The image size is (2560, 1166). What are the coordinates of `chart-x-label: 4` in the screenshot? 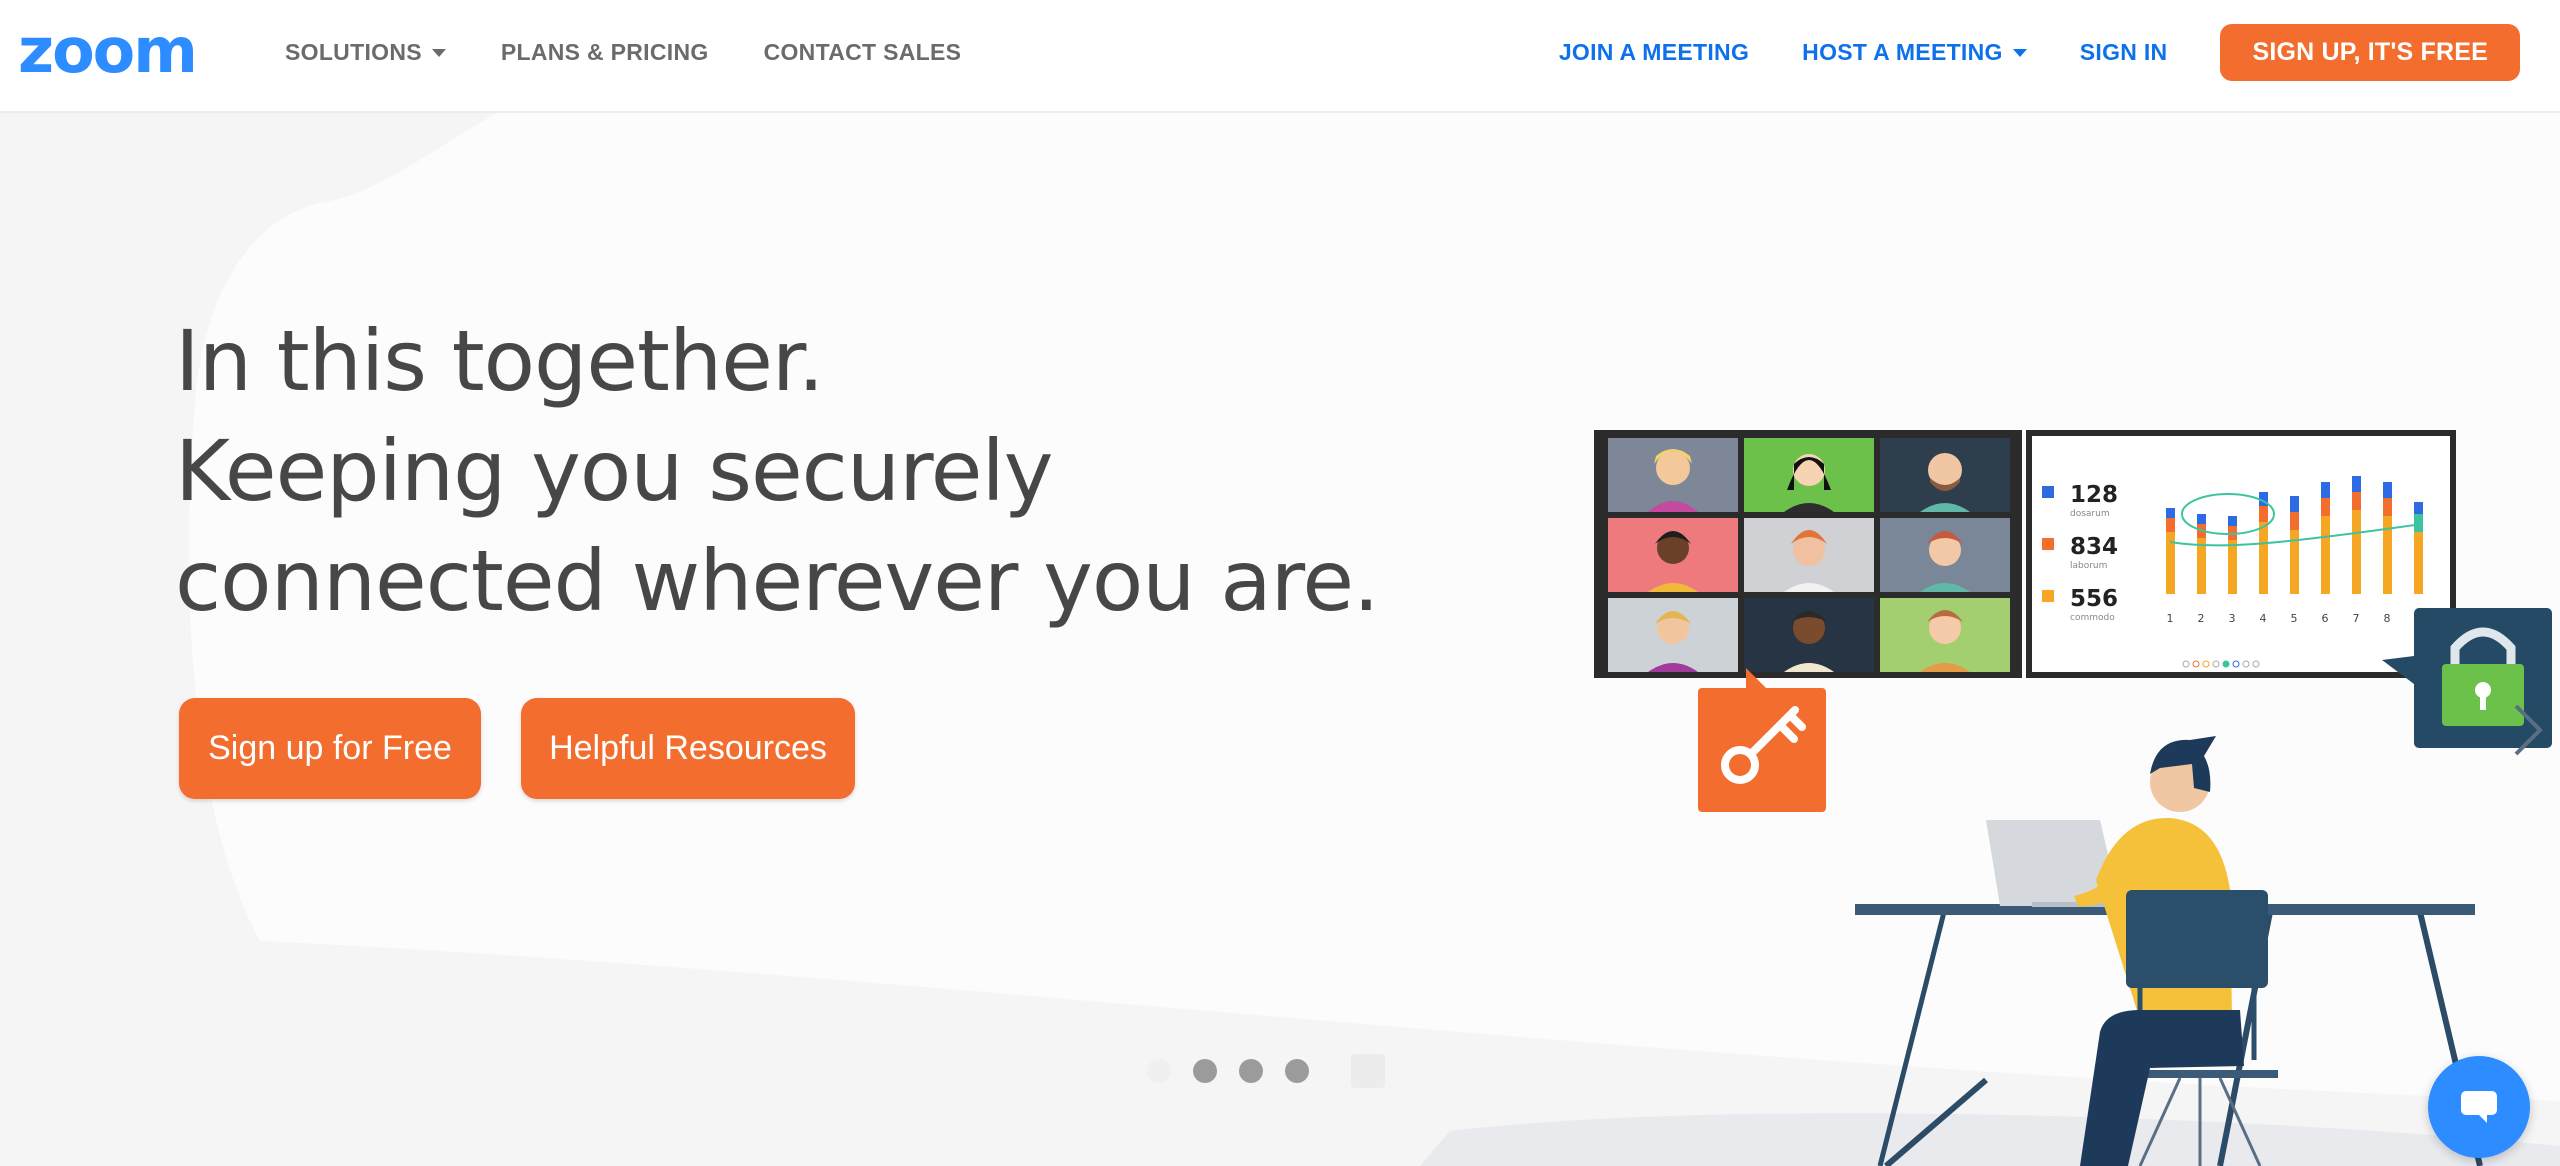 It's located at (2263, 618).